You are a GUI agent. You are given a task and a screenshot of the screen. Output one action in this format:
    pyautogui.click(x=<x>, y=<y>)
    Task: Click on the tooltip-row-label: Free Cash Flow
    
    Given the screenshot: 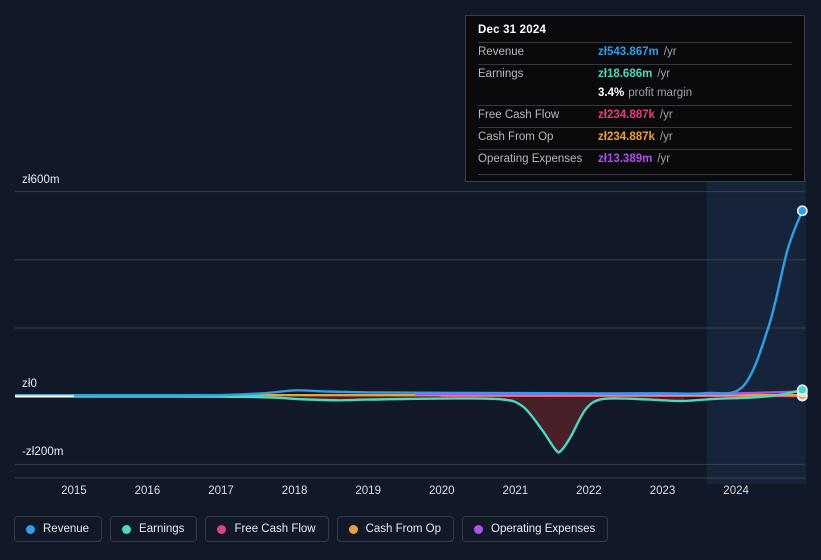 What is the action you would take?
    pyautogui.click(x=519, y=115)
    